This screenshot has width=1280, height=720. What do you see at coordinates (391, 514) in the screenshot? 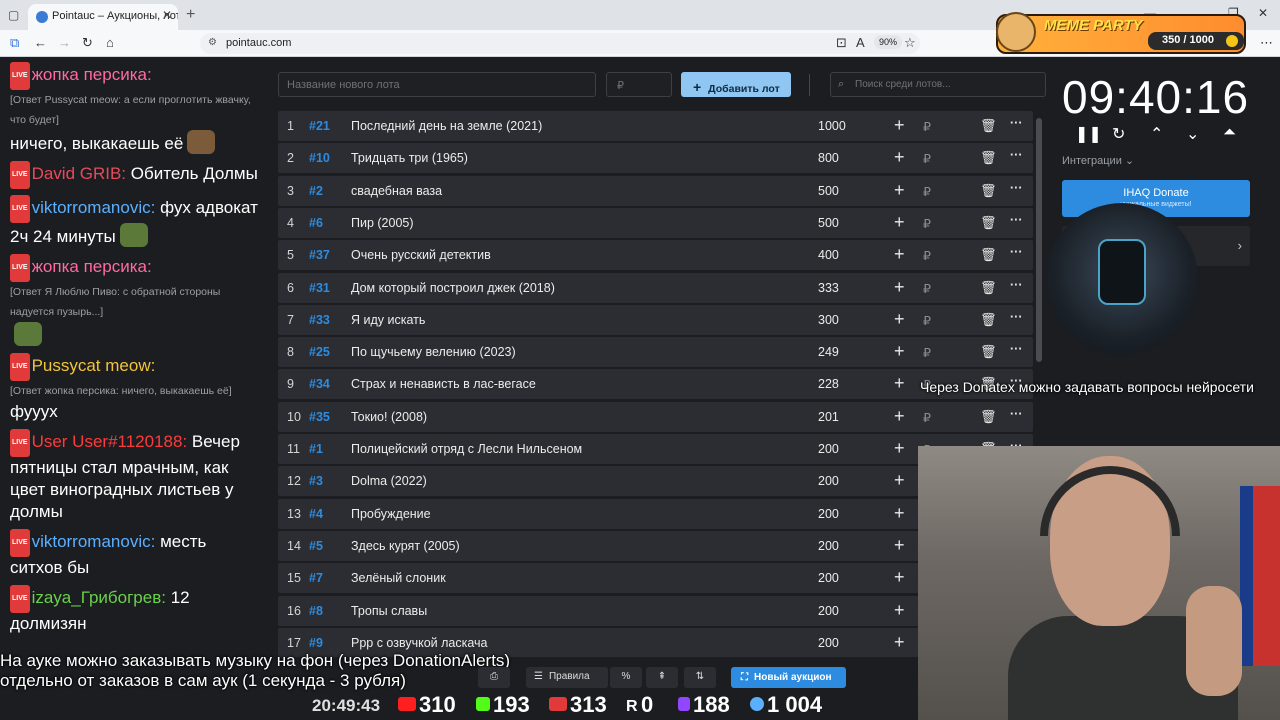
I see `lot-name: Пробуждение` at bounding box center [391, 514].